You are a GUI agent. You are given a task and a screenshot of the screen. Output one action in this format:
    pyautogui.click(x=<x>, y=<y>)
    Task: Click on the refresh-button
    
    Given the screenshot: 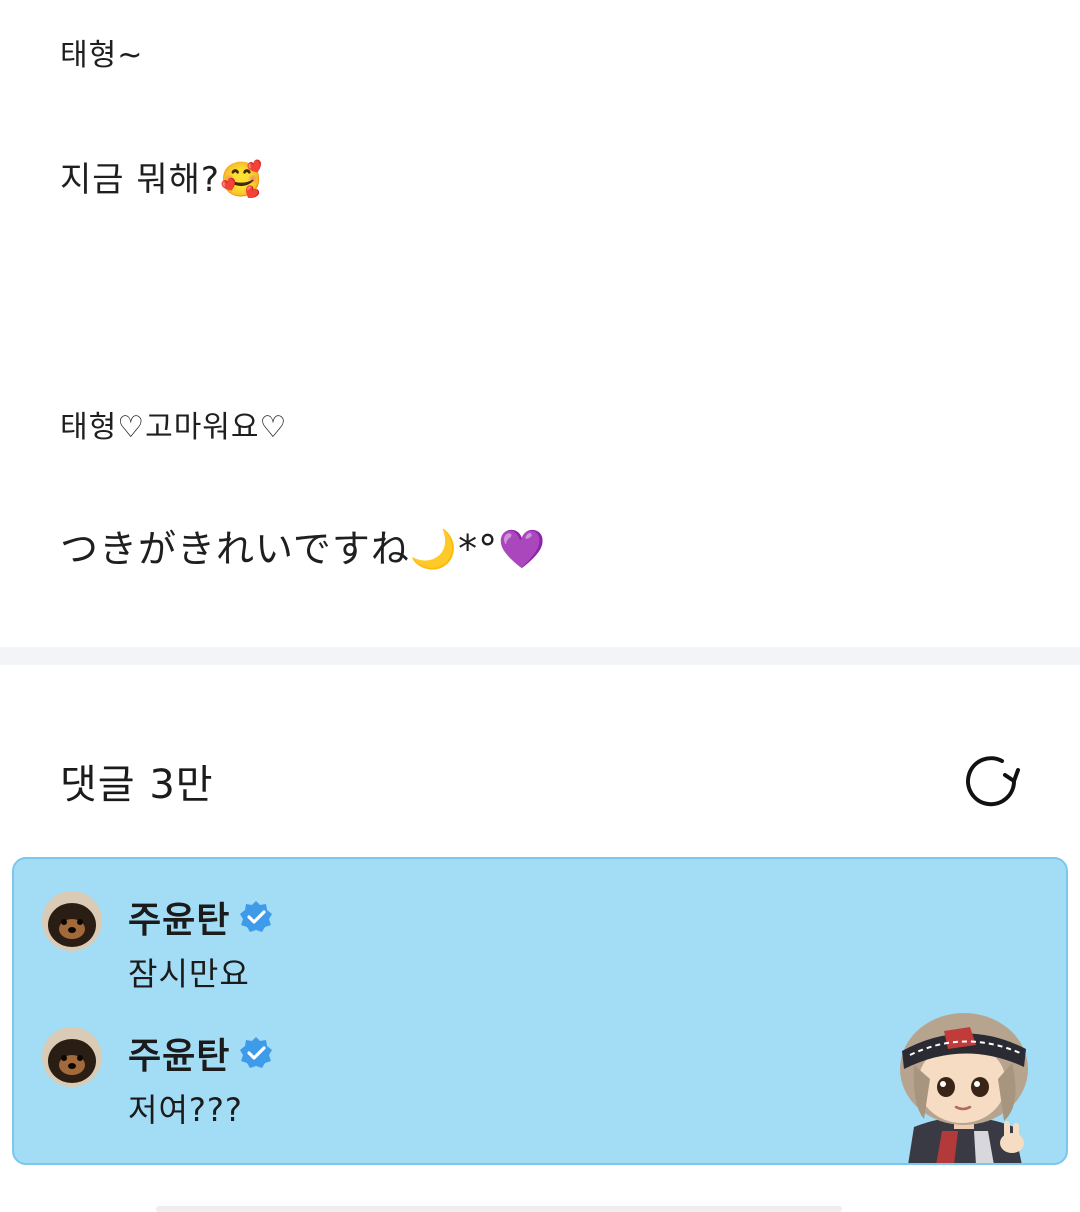 What is the action you would take?
    pyautogui.click(x=991, y=781)
    